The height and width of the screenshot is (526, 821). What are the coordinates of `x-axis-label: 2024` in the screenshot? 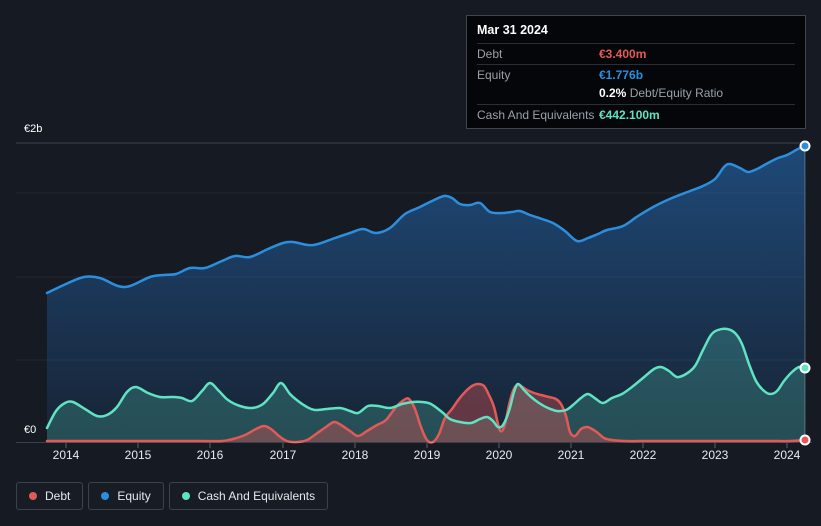 It's located at (787, 455).